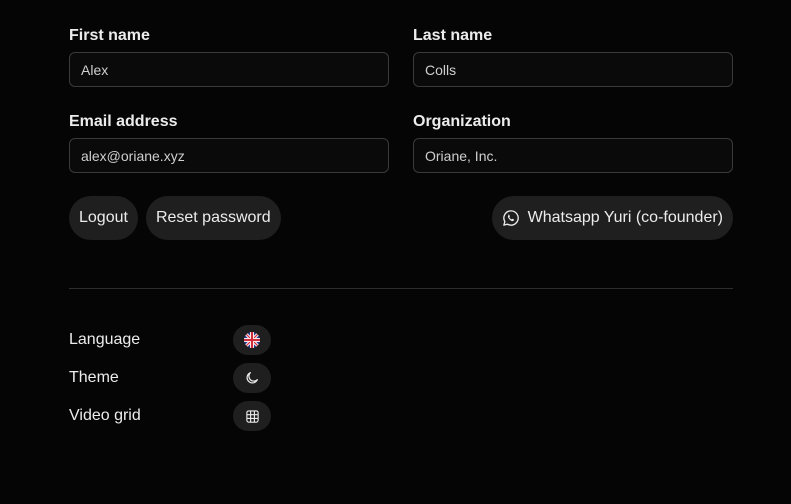 This screenshot has height=504, width=791. Describe the element at coordinates (94, 377) in the screenshot. I see `theme-label: Theme` at that location.